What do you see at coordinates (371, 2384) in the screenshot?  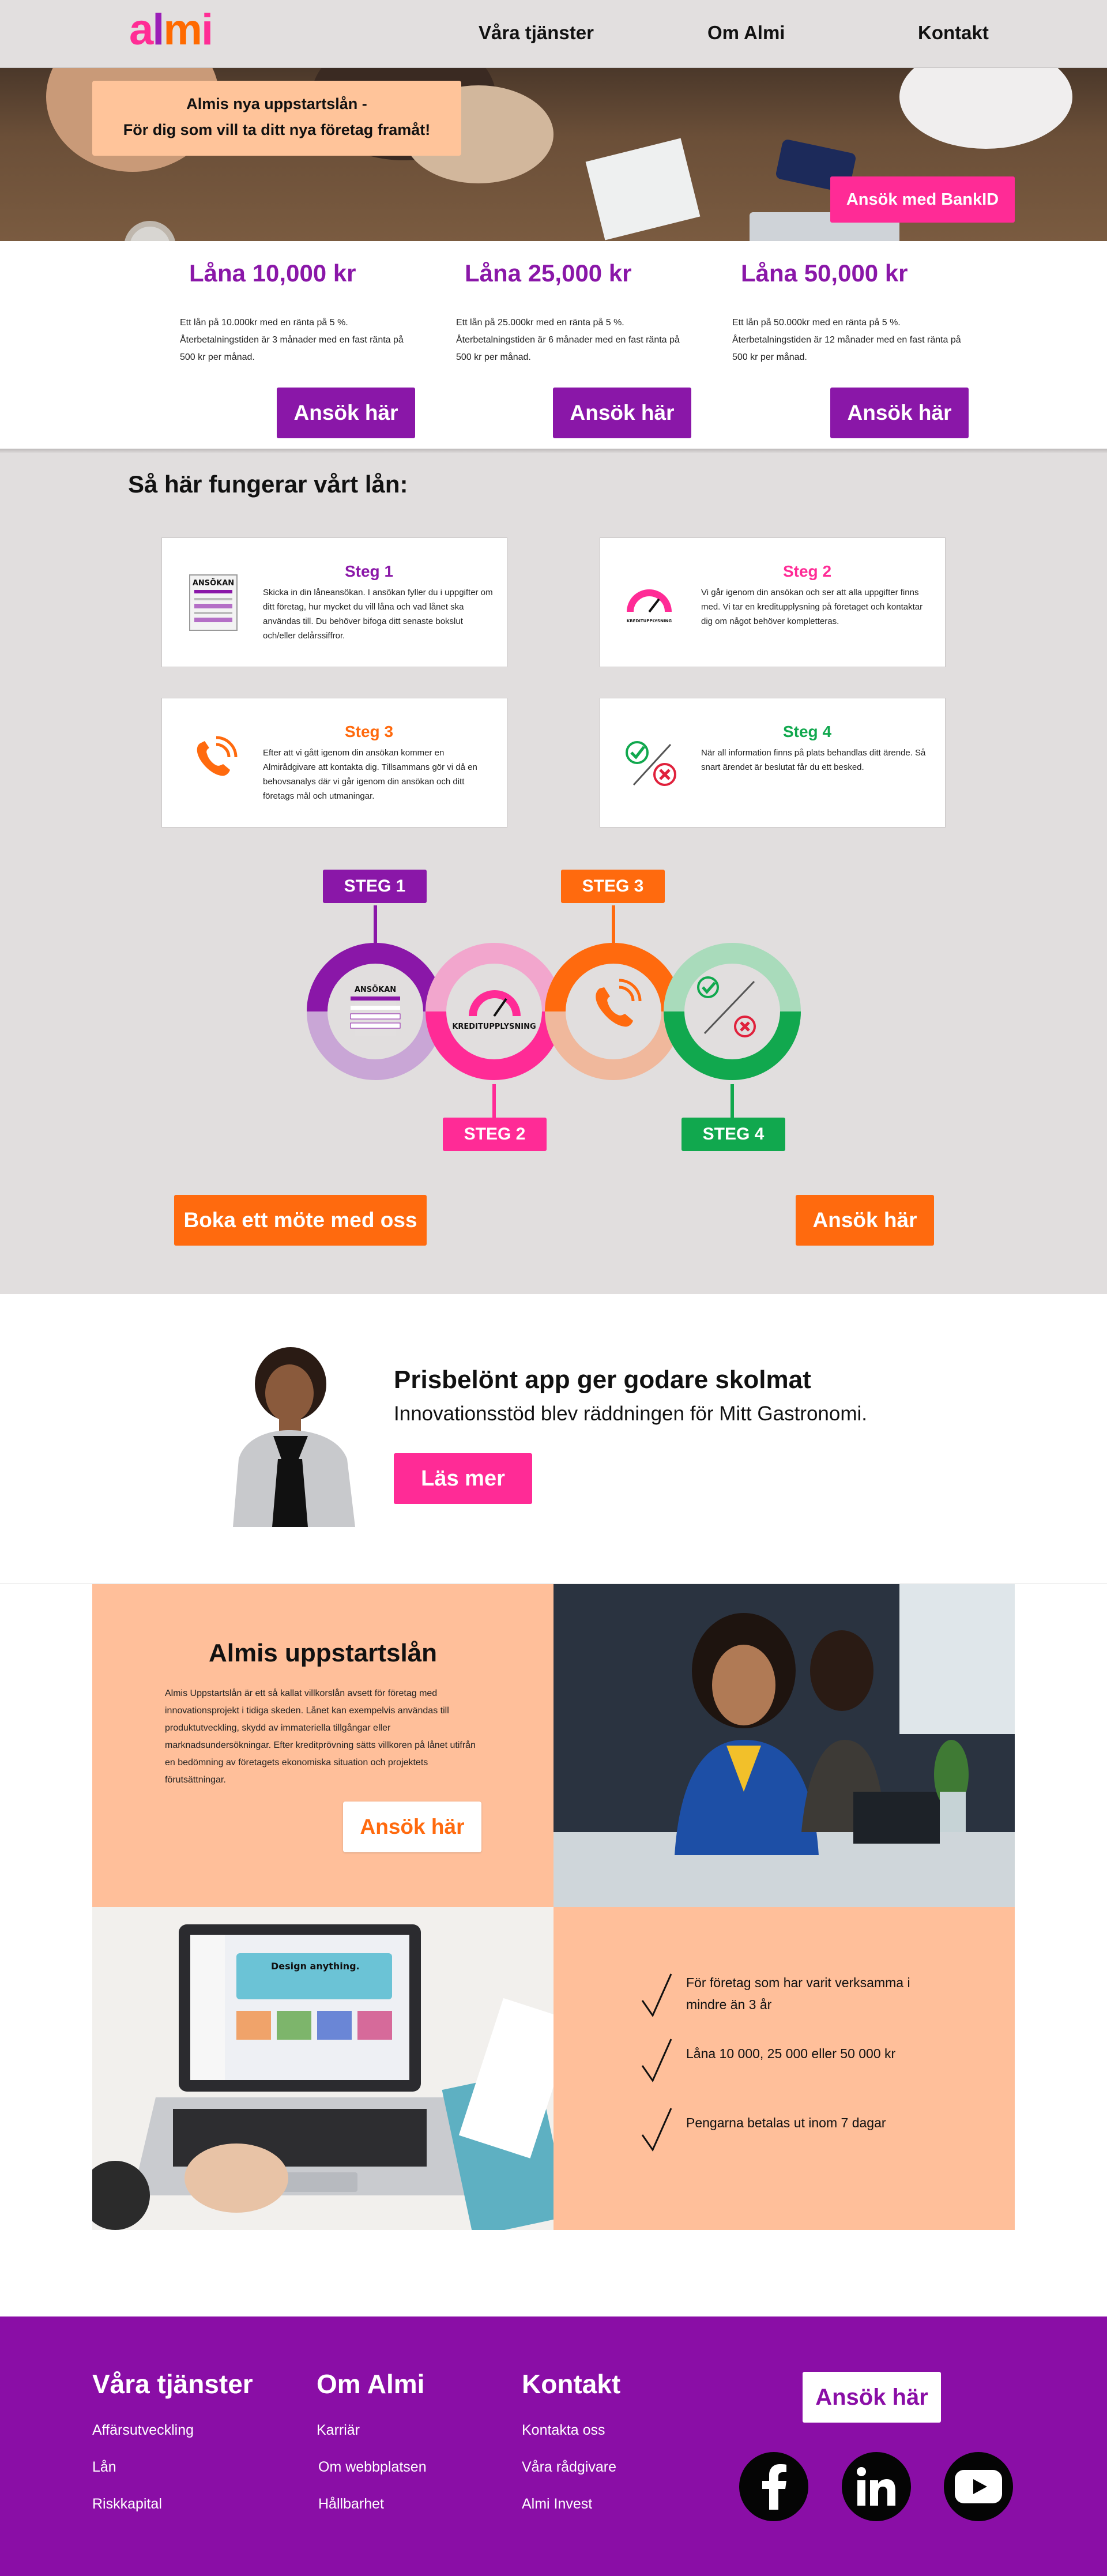 I see `footer-heading-om-almi: Om Almi` at bounding box center [371, 2384].